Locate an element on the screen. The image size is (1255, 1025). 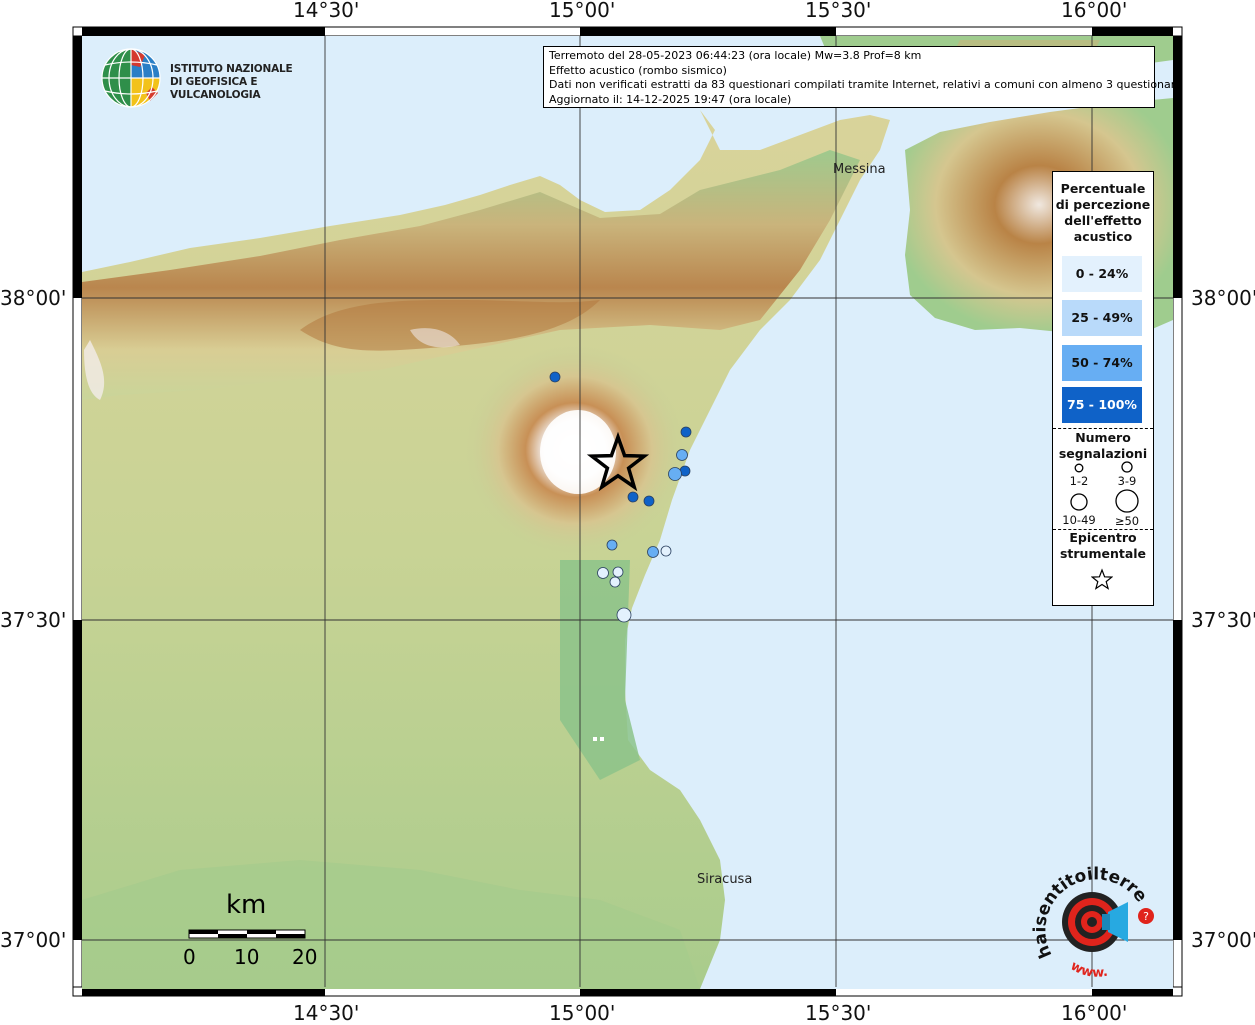
lat-label-right-1: 38°00' is located at coordinates (1223, 298).